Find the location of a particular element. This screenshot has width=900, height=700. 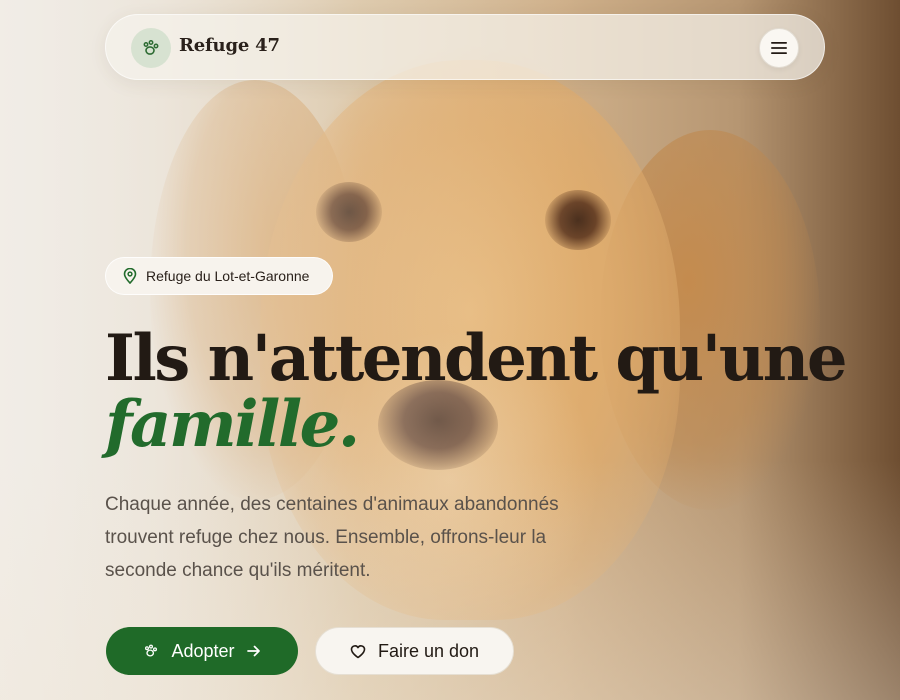

logo is located at coordinates (151, 48).